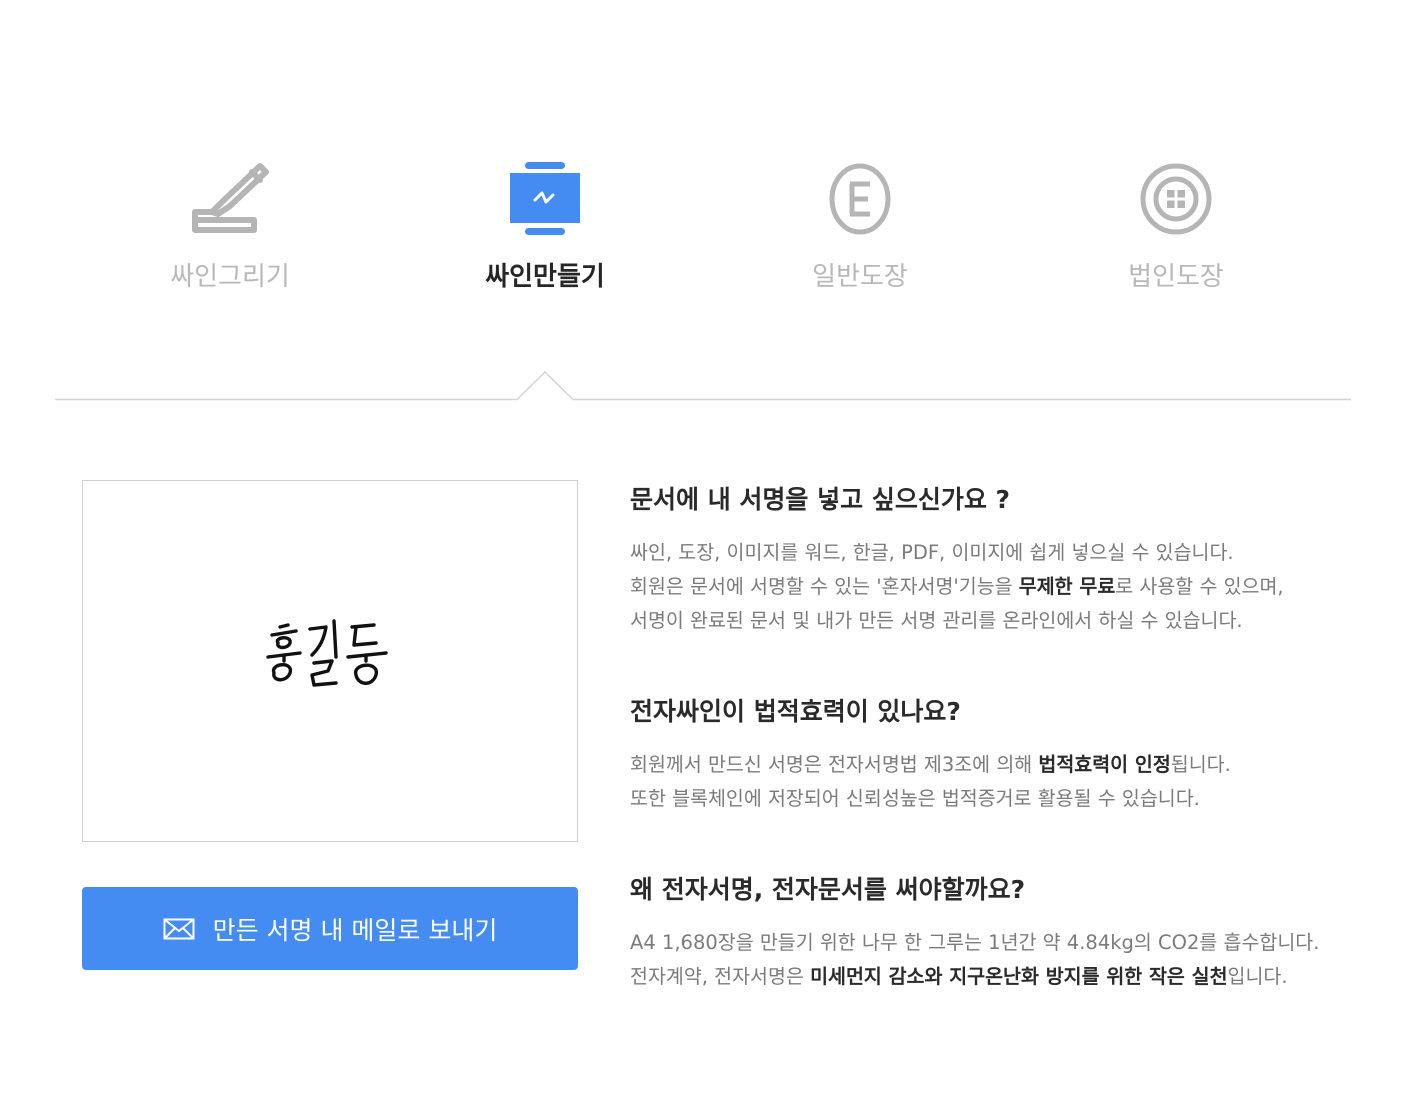  What do you see at coordinates (1257, 976) in the screenshot?
I see `line-text: 입니다.` at bounding box center [1257, 976].